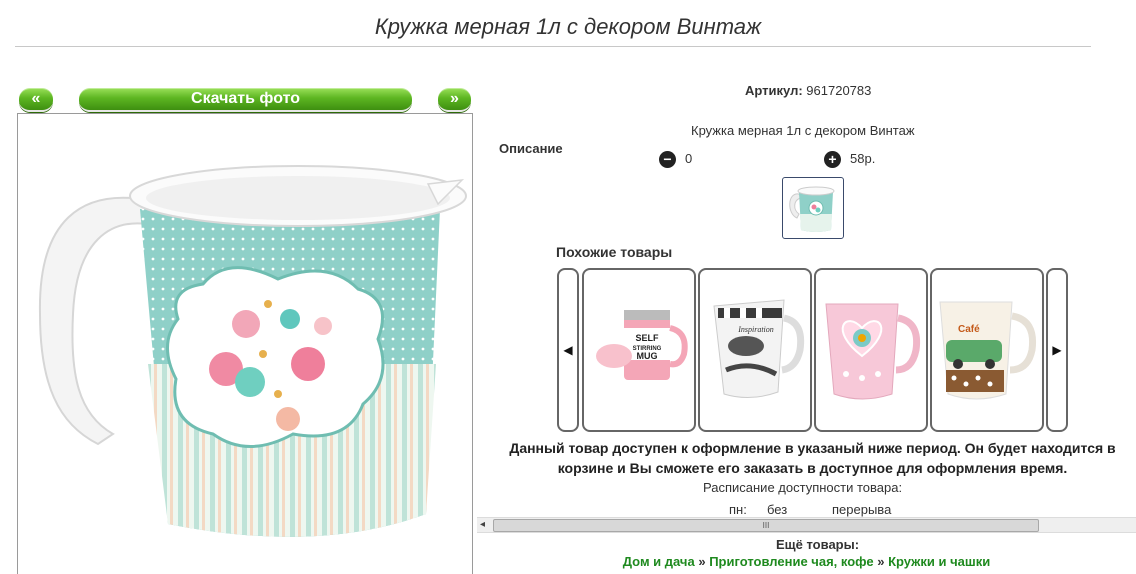 The height and width of the screenshot is (574, 1136). I want to click on quantity-value: 0, so click(689, 158).